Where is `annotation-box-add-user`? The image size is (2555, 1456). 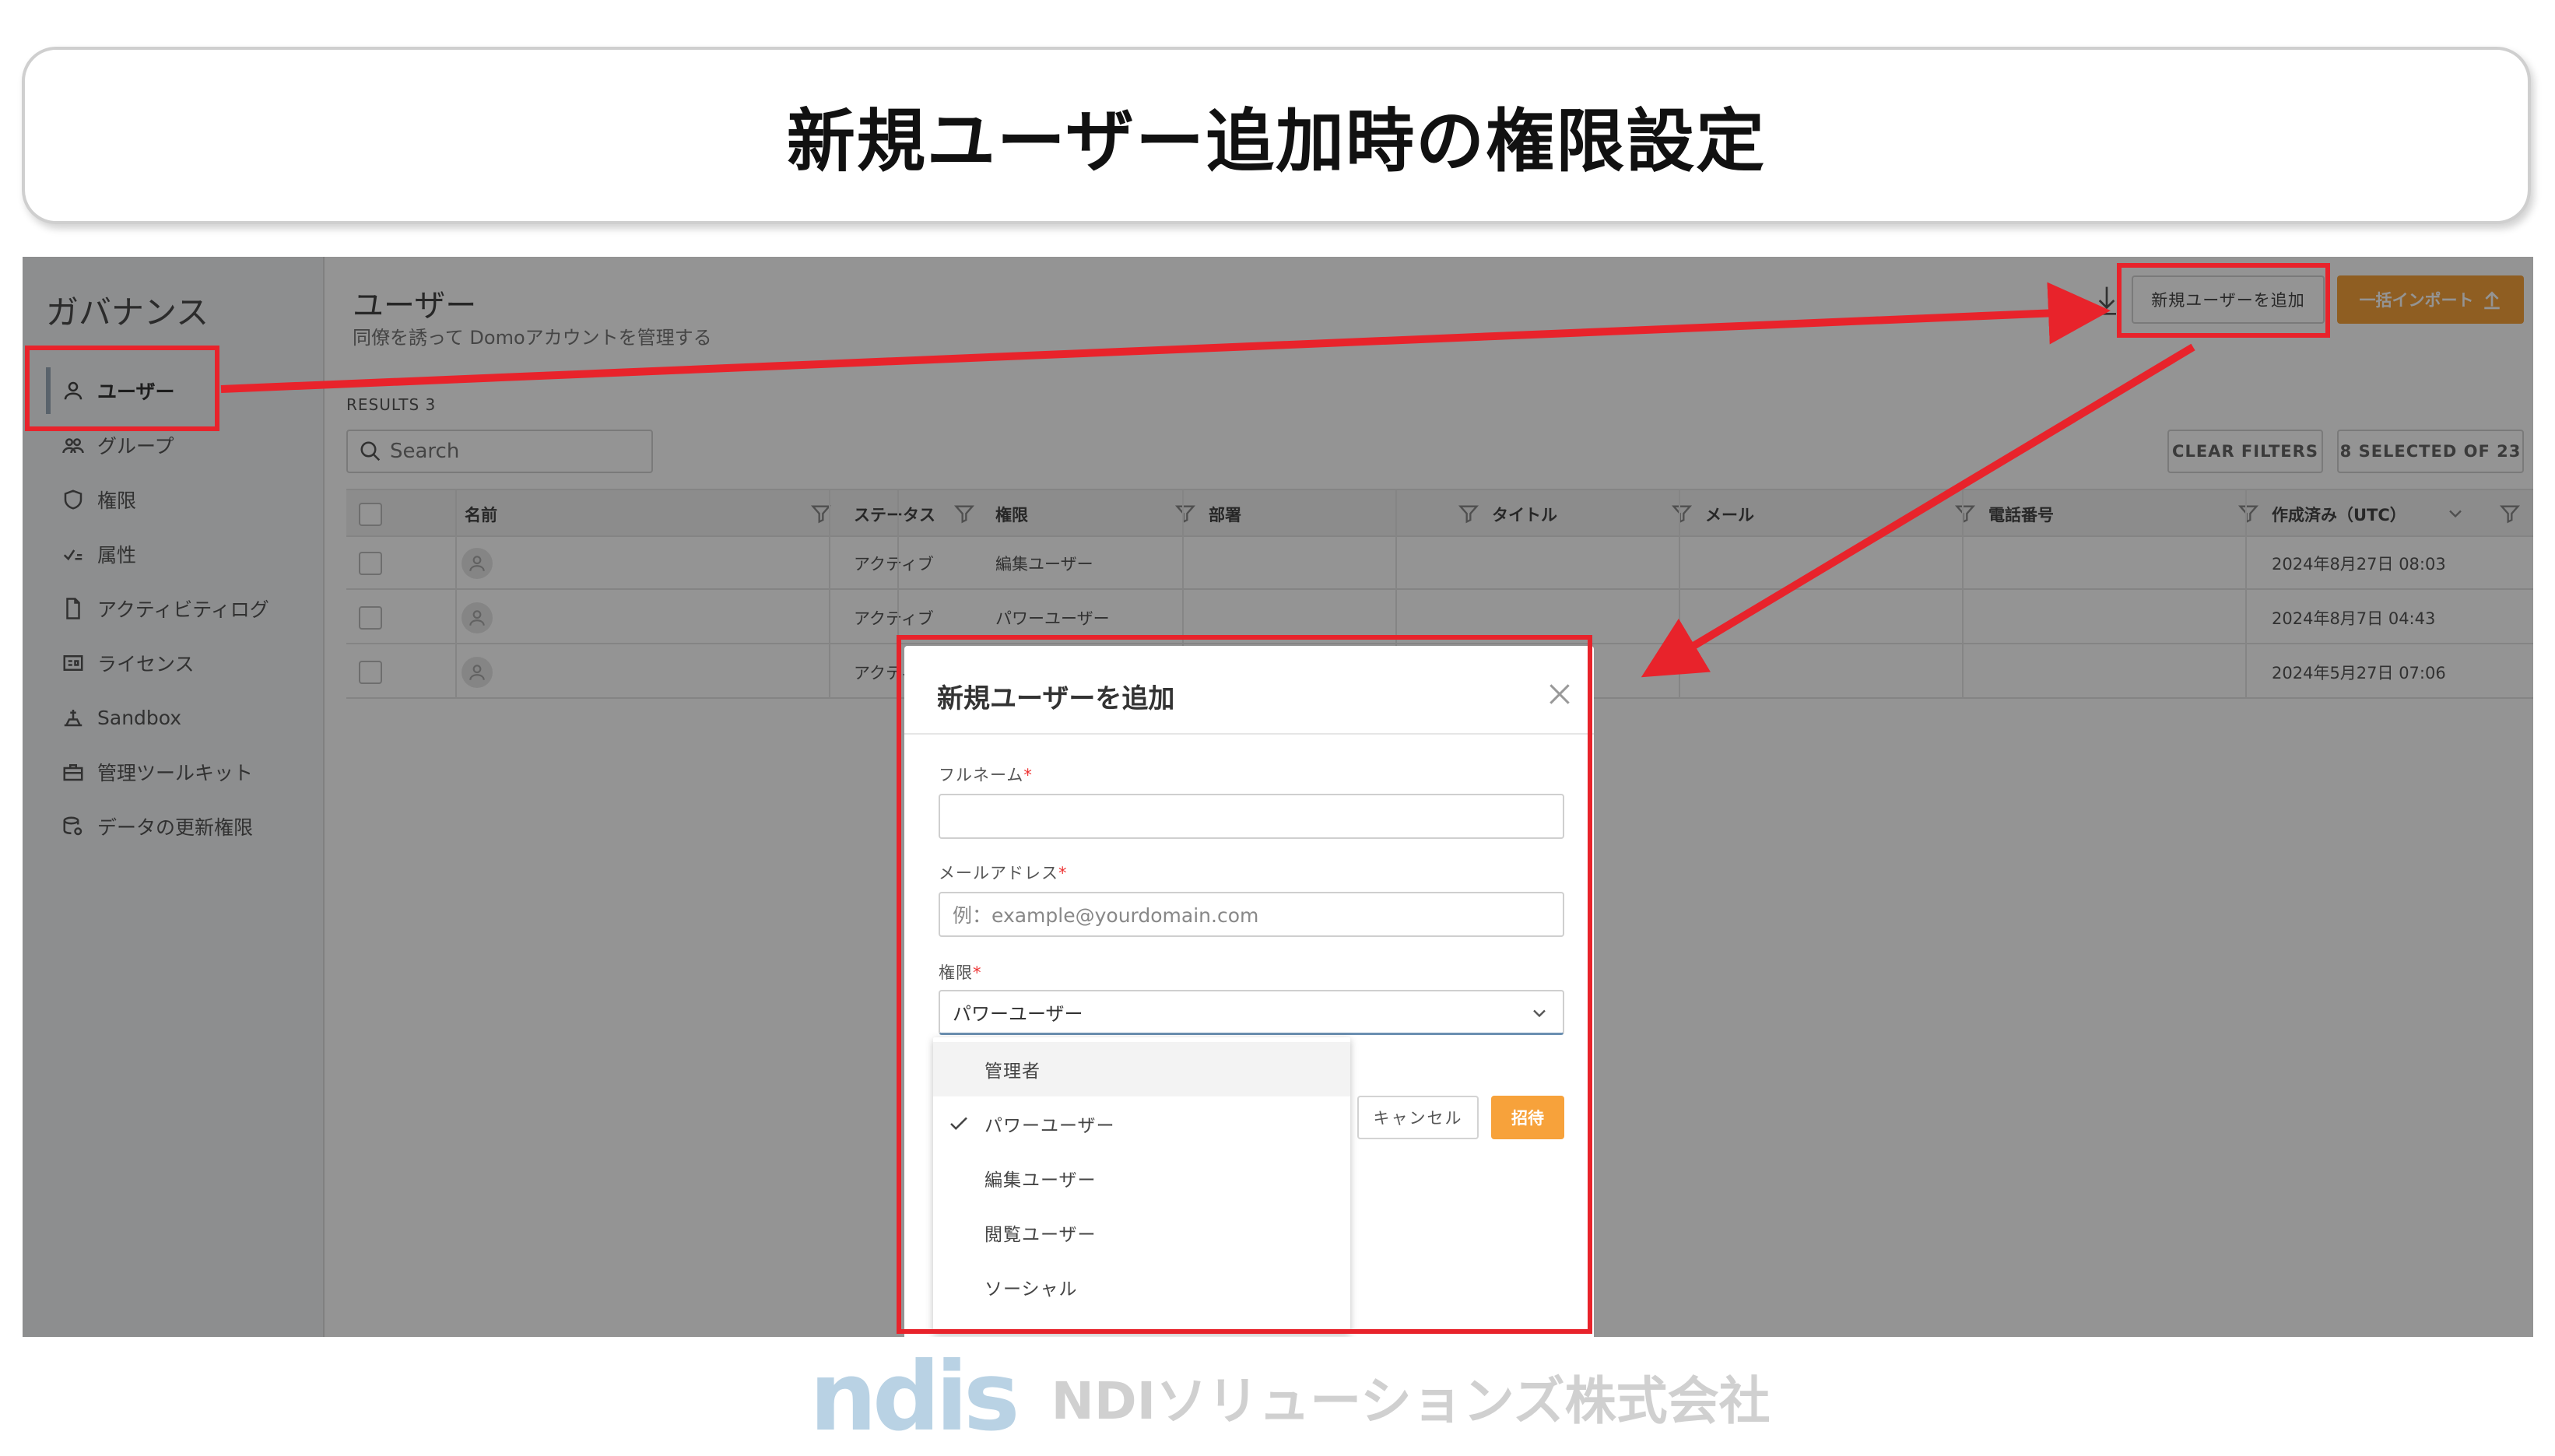
annotation-box-add-user is located at coordinates (2223, 301).